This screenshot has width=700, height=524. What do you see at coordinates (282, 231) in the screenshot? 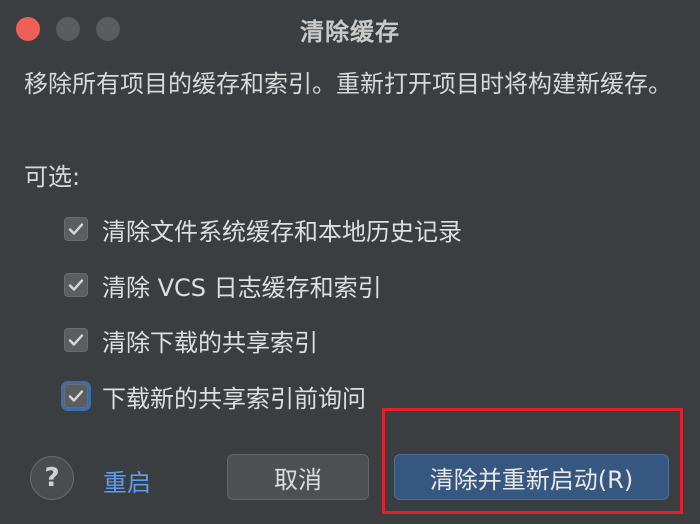
I see `option-label: 清除文件系统缓存和本地历史记录` at bounding box center [282, 231].